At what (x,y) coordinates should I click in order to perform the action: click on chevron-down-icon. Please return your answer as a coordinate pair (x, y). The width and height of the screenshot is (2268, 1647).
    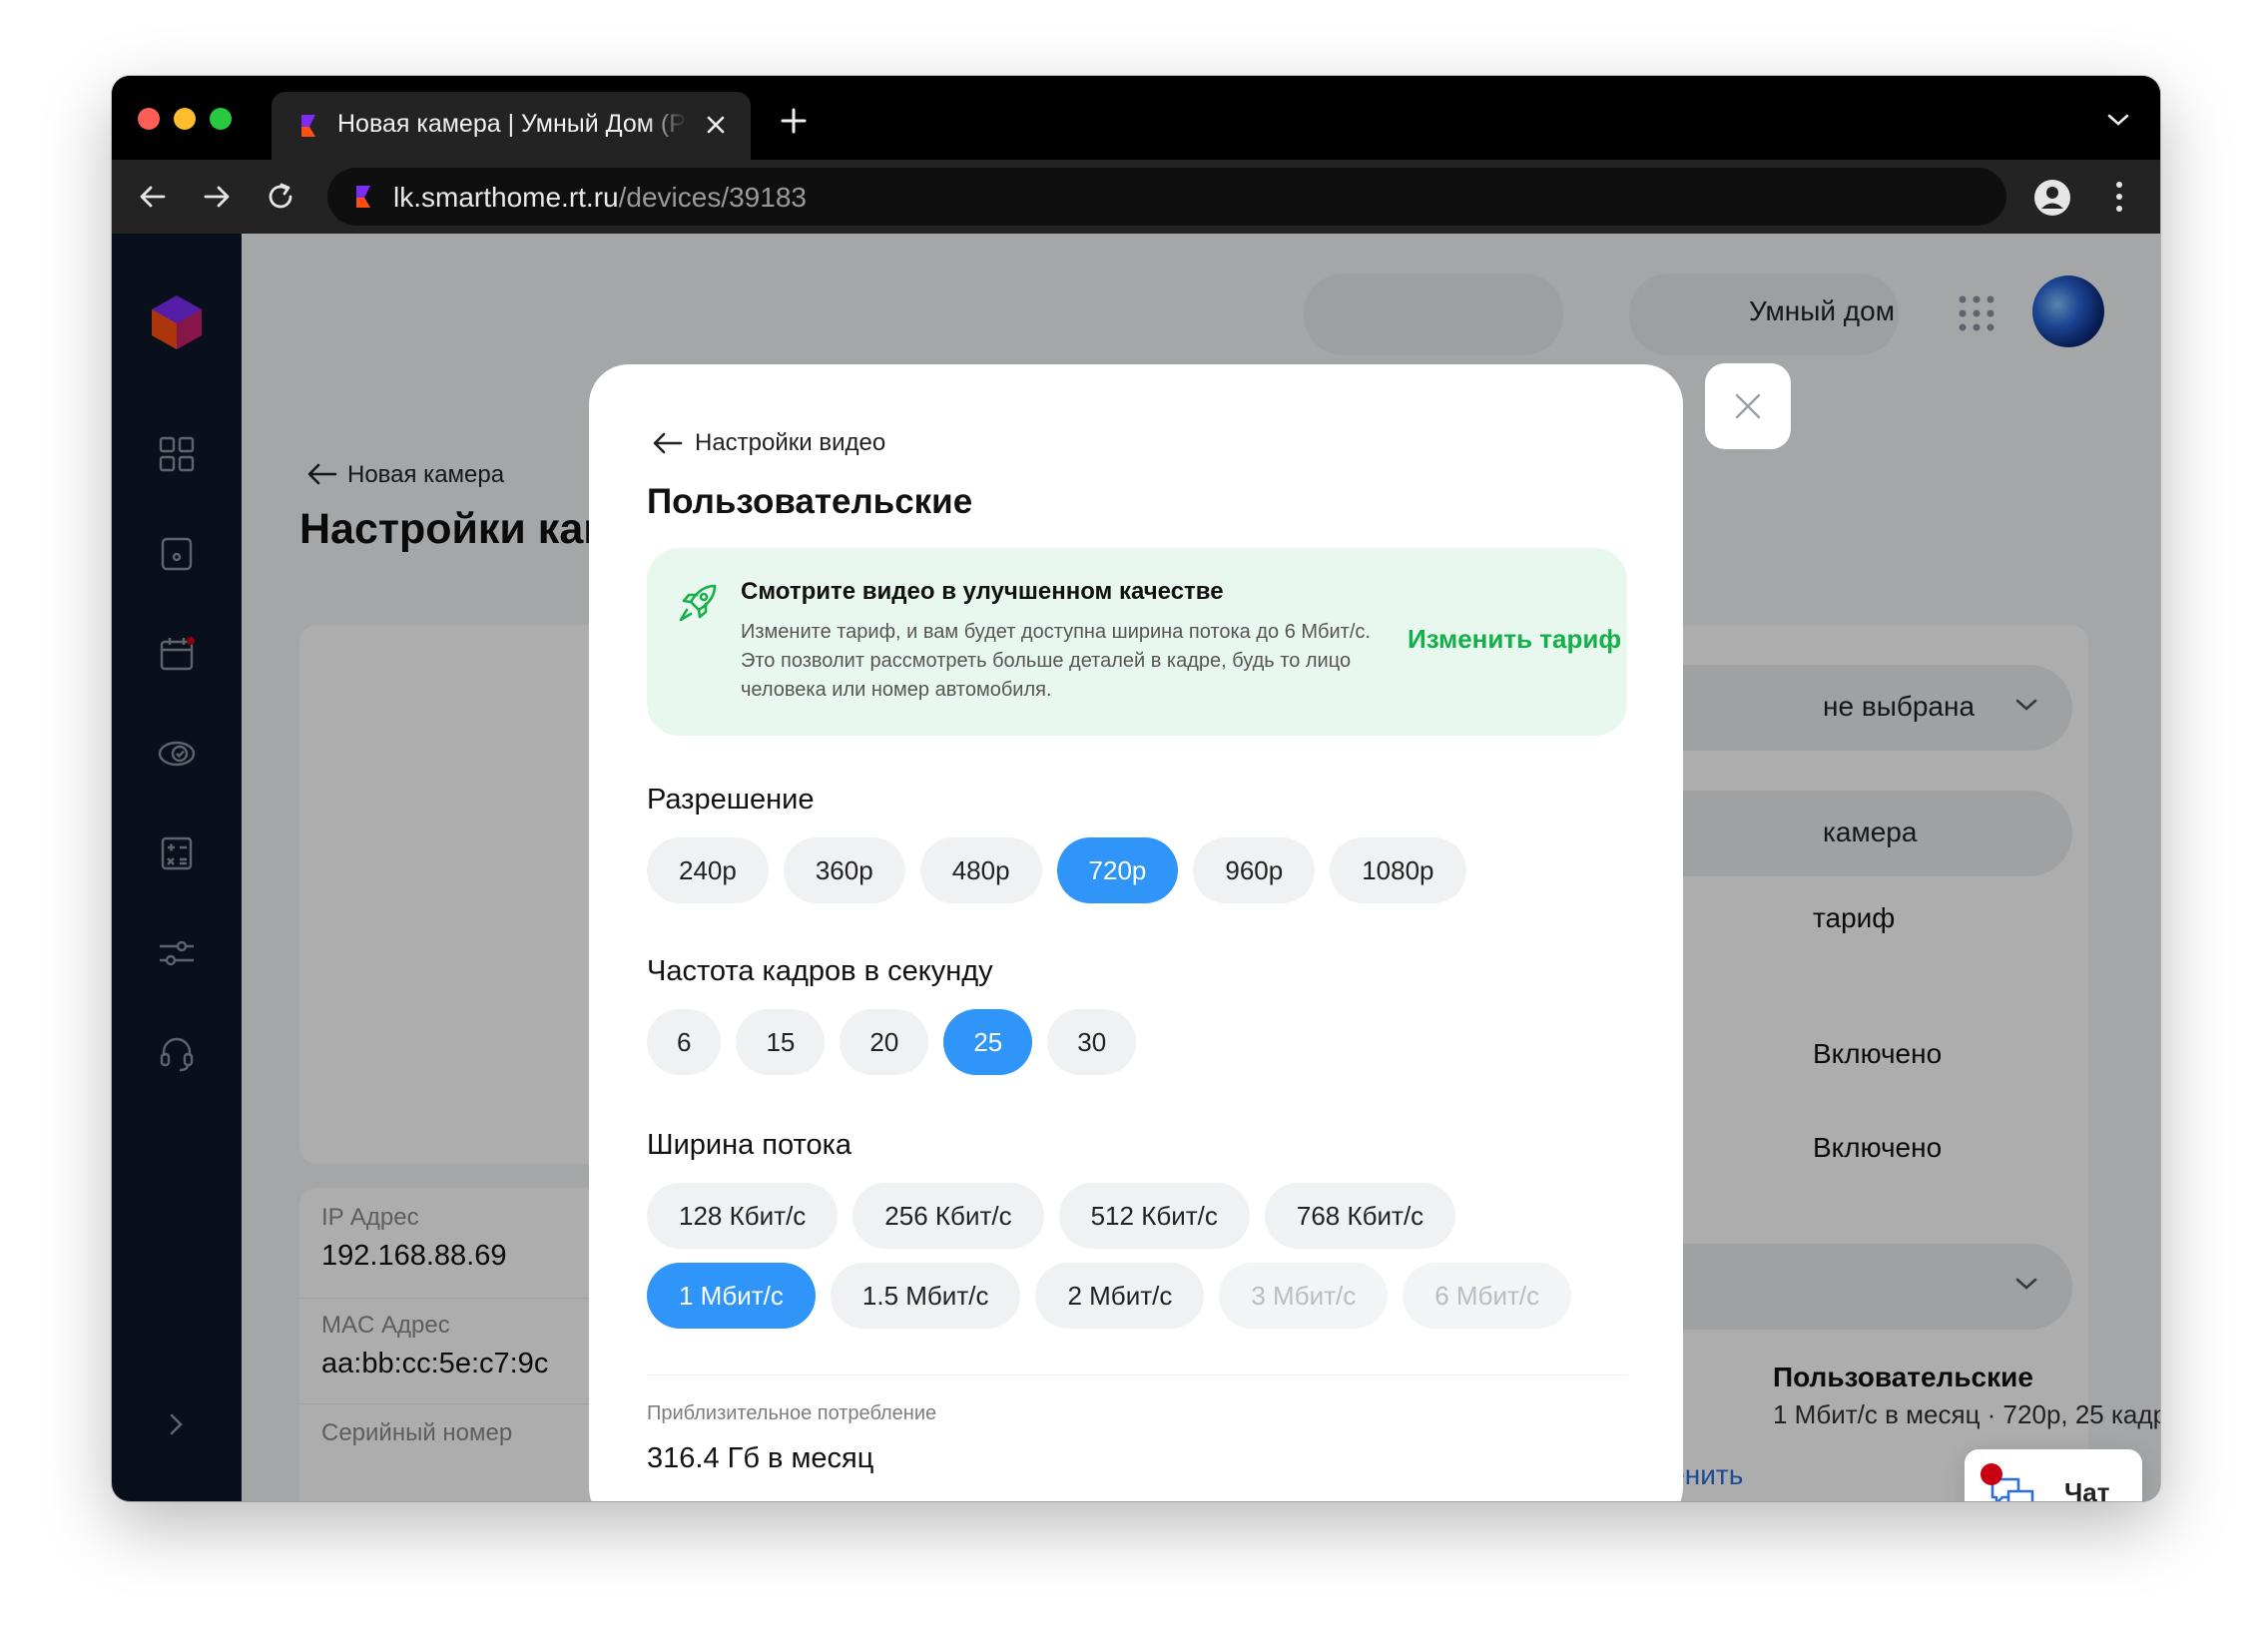
    Looking at the image, I should click on (2118, 120).